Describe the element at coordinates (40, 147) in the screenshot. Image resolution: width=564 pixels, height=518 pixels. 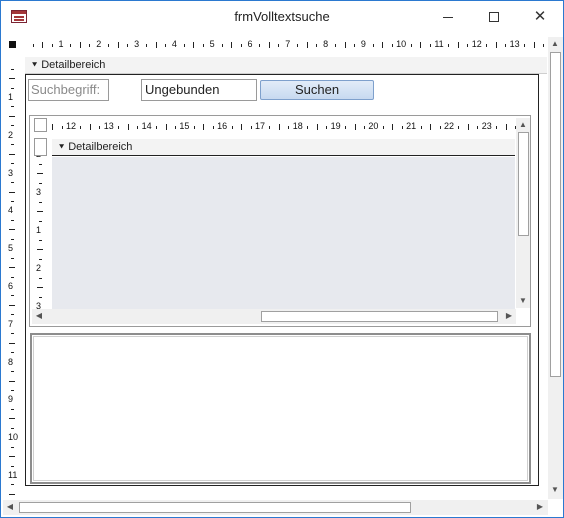
I see `subform-section-selector` at that location.